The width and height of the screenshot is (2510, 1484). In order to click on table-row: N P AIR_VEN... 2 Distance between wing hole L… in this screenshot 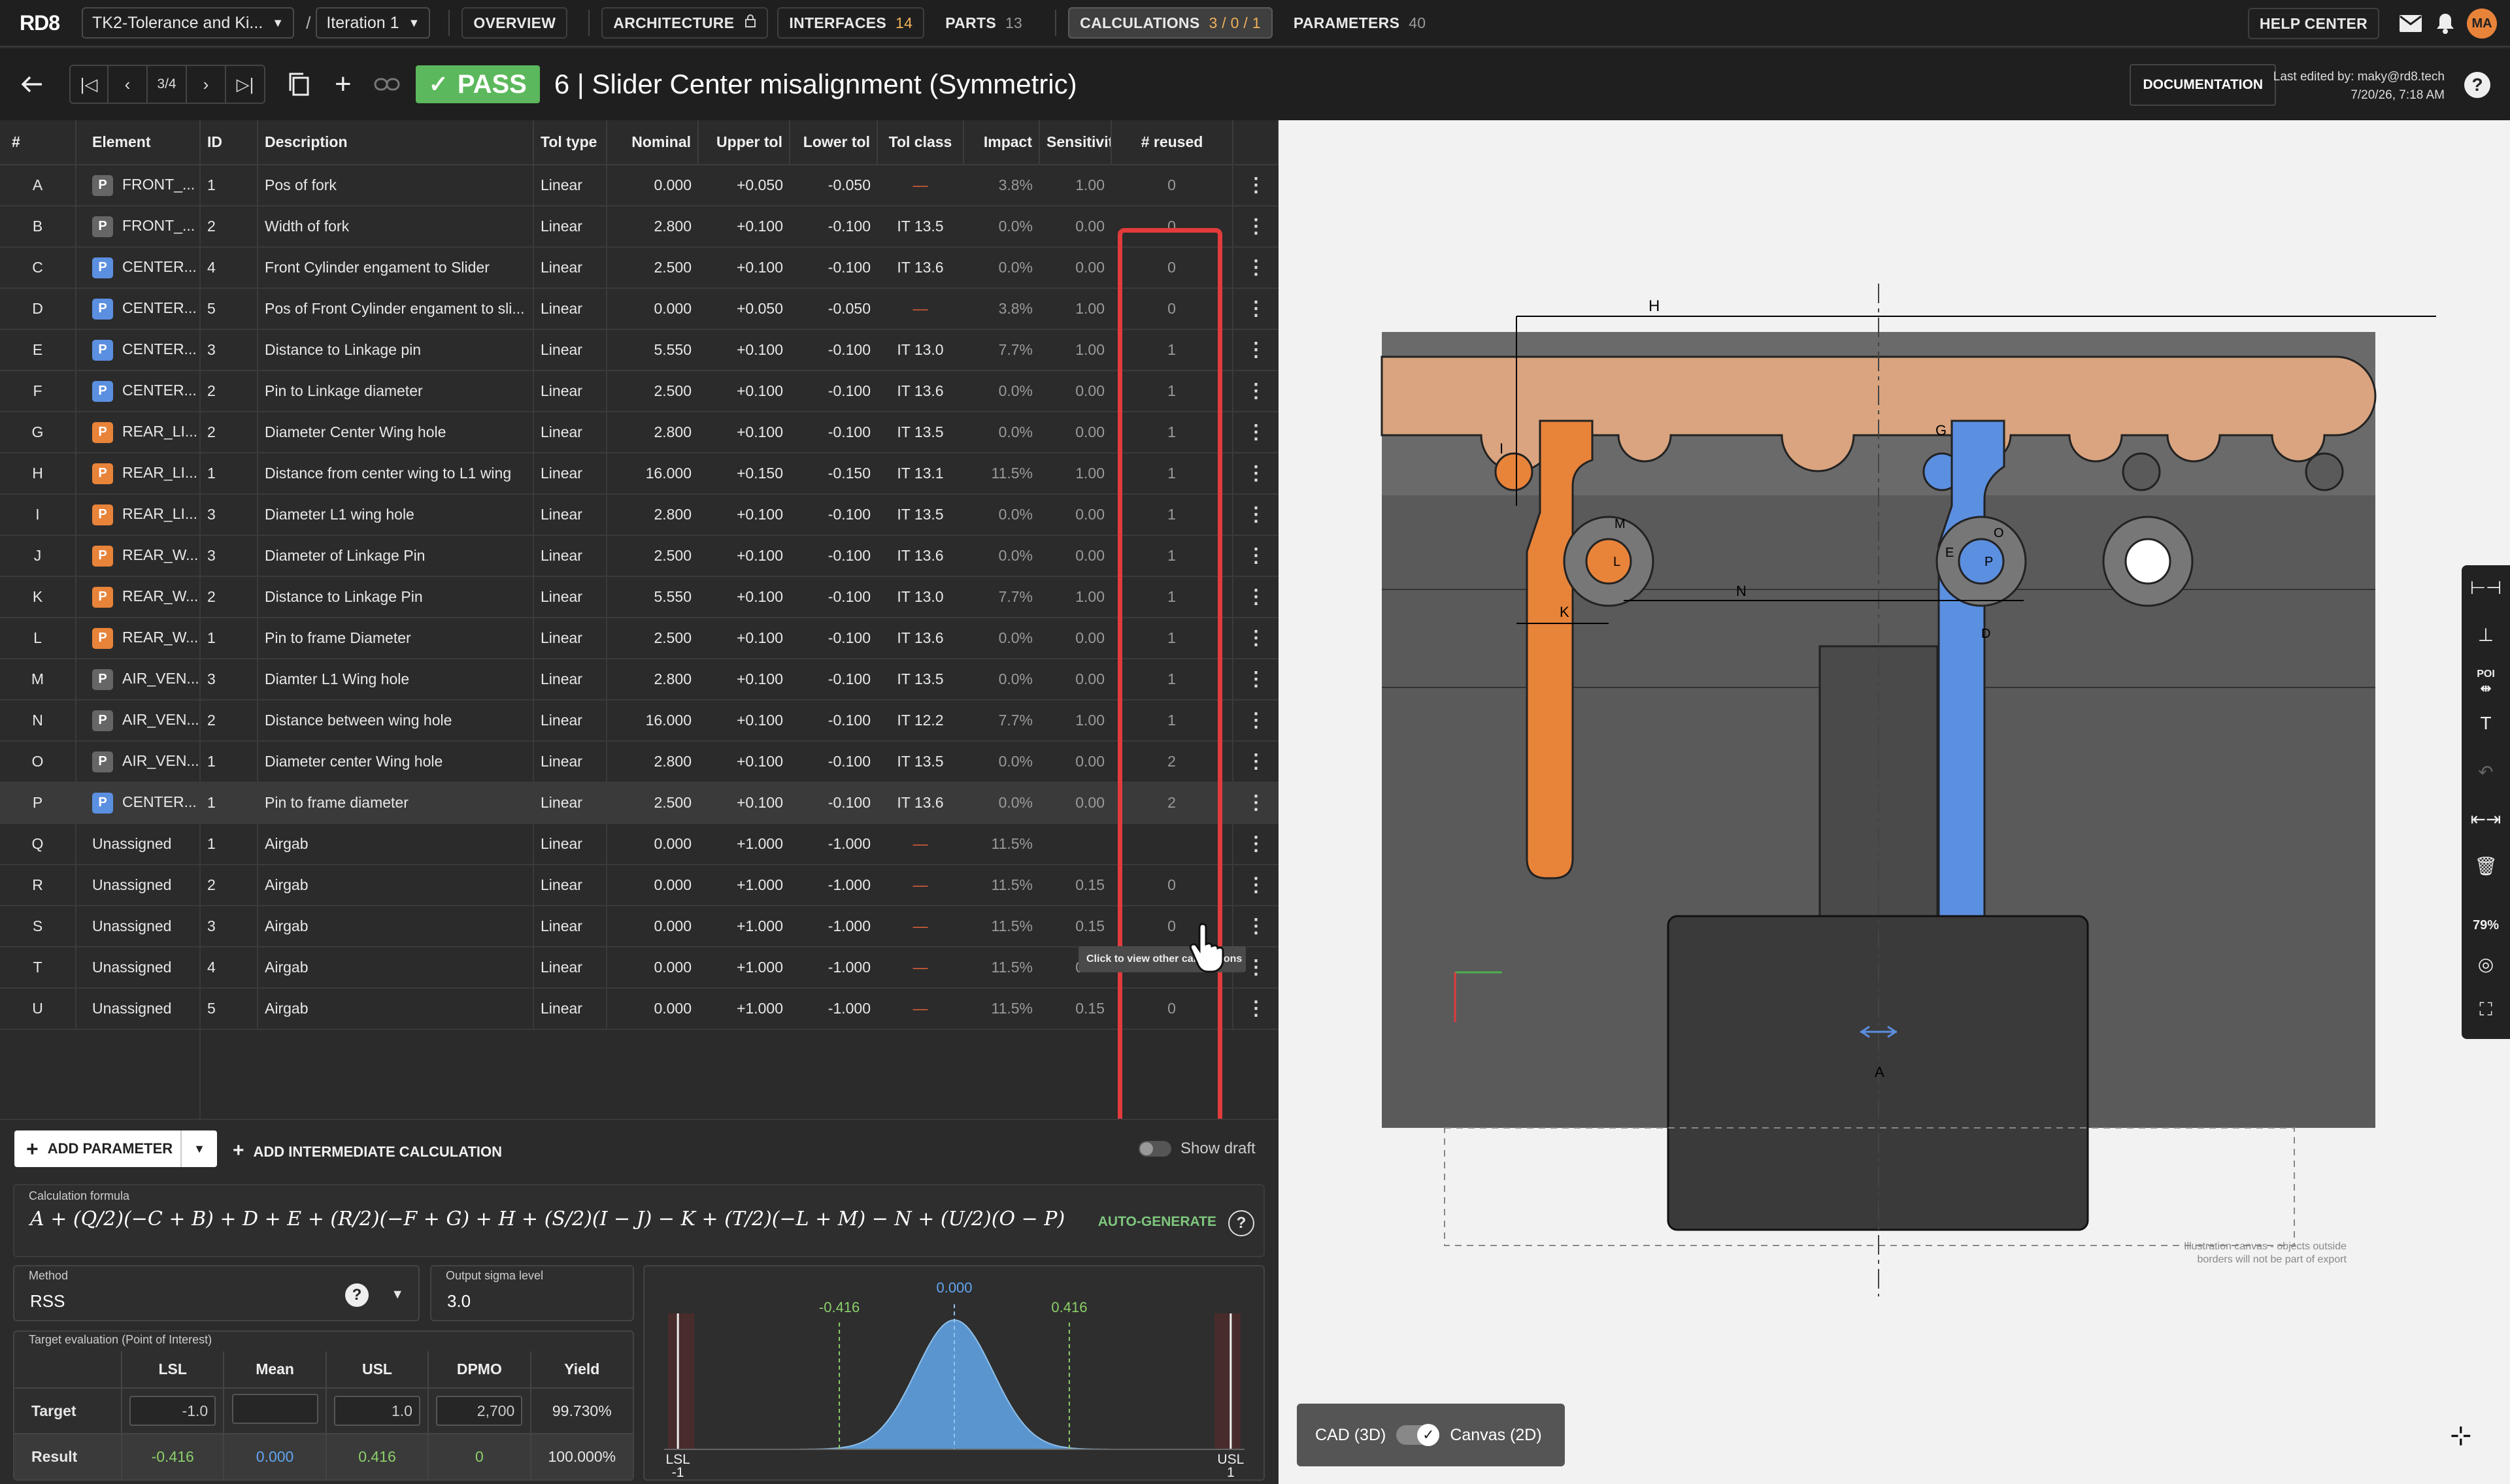, I will do `click(639, 721)`.